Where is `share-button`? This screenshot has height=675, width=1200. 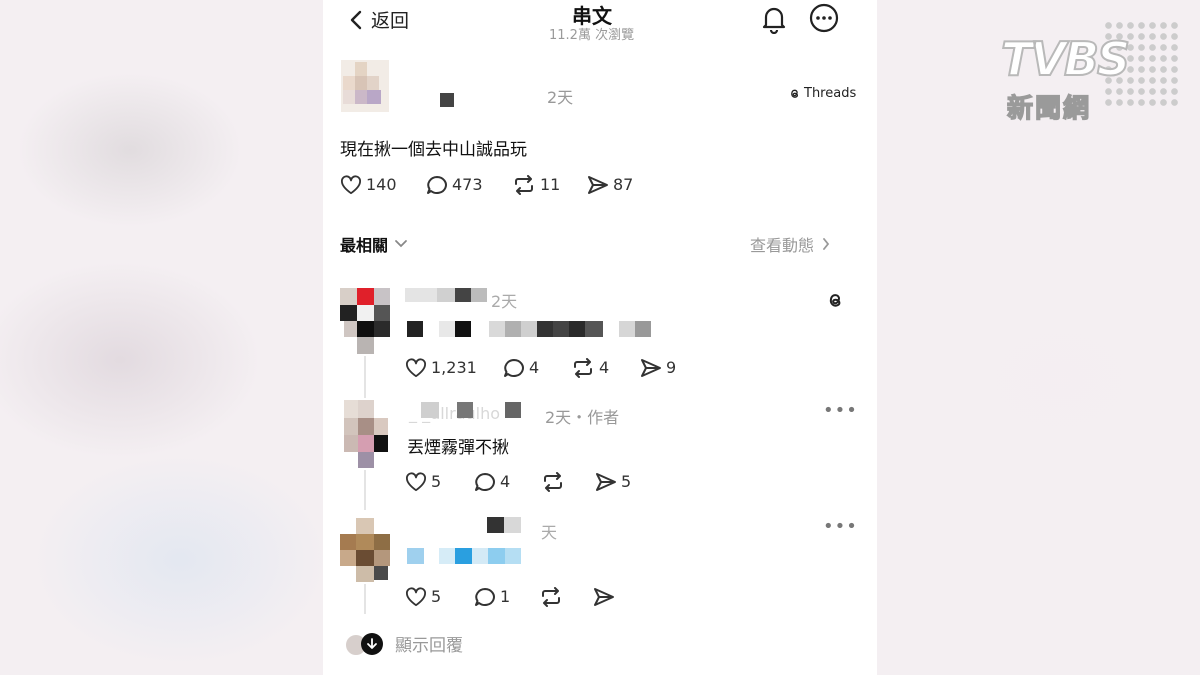 share-button is located at coordinates (604, 597).